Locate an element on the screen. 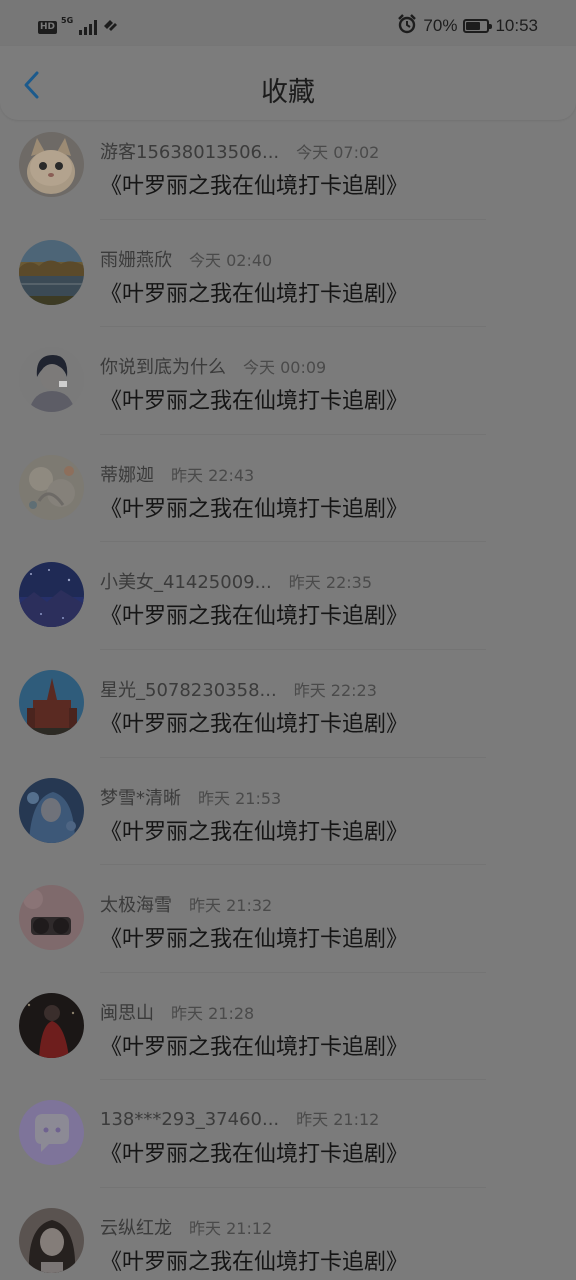 The height and width of the screenshot is (1280, 576). list-item: 游客15638013506... 今天 07:02 《叶罗丽之我在仙境打卡追剧》 is located at coordinates (288, 166).